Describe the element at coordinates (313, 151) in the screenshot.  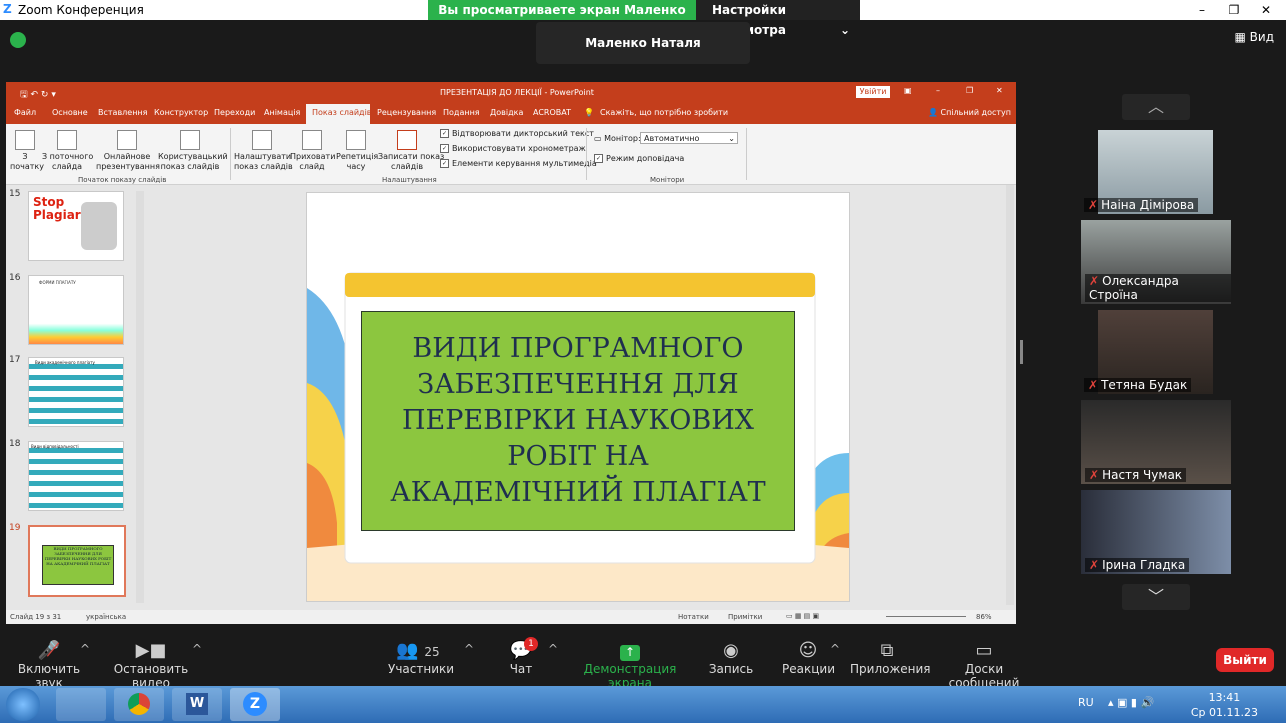
I see `hide-slide-button: Приховати слайд` at that location.